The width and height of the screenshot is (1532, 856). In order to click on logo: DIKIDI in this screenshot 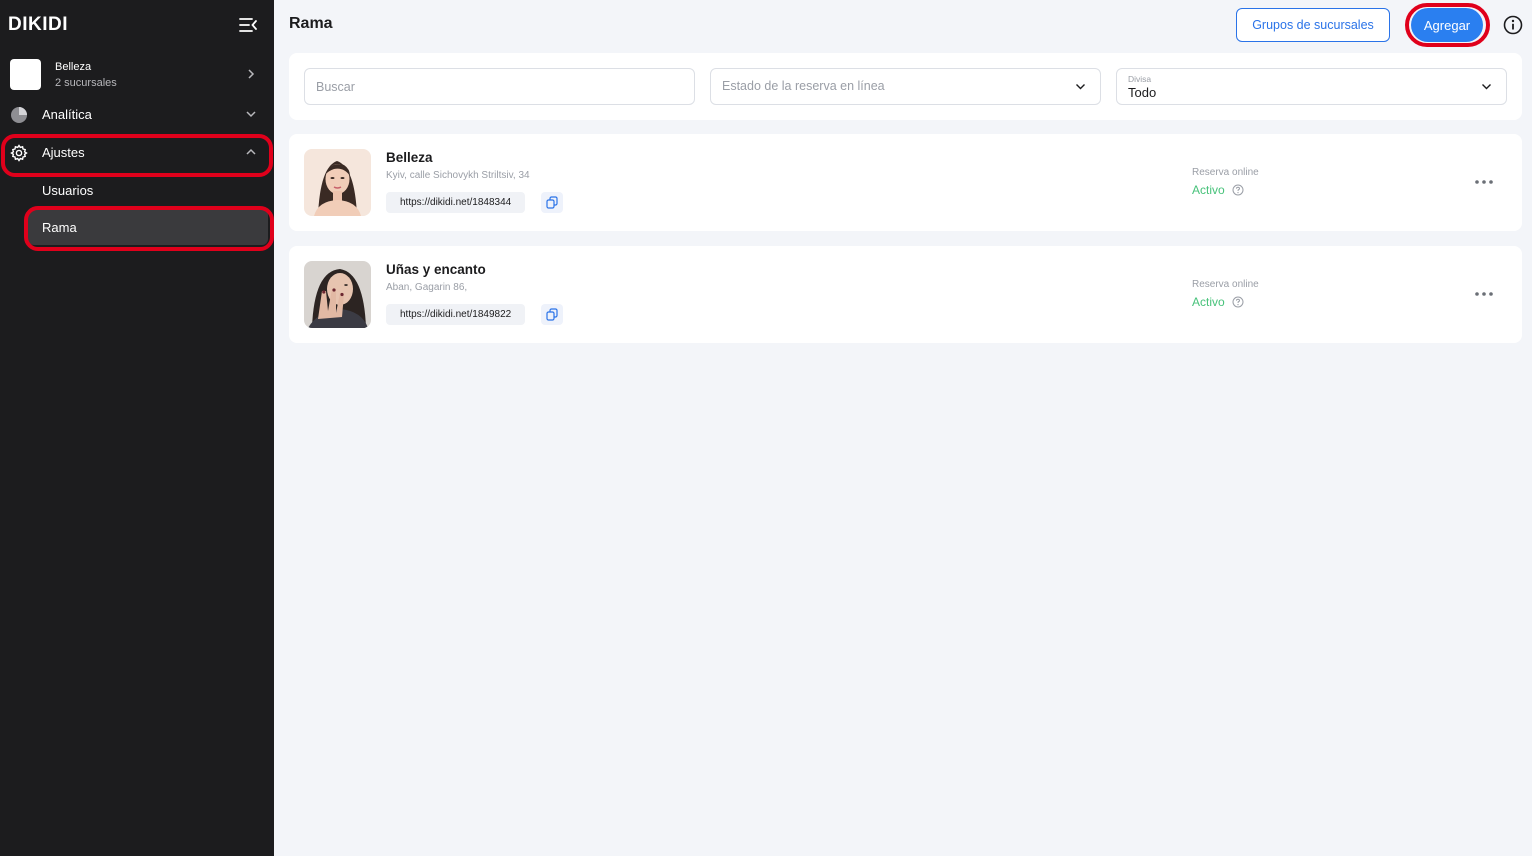, I will do `click(38, 24)`.